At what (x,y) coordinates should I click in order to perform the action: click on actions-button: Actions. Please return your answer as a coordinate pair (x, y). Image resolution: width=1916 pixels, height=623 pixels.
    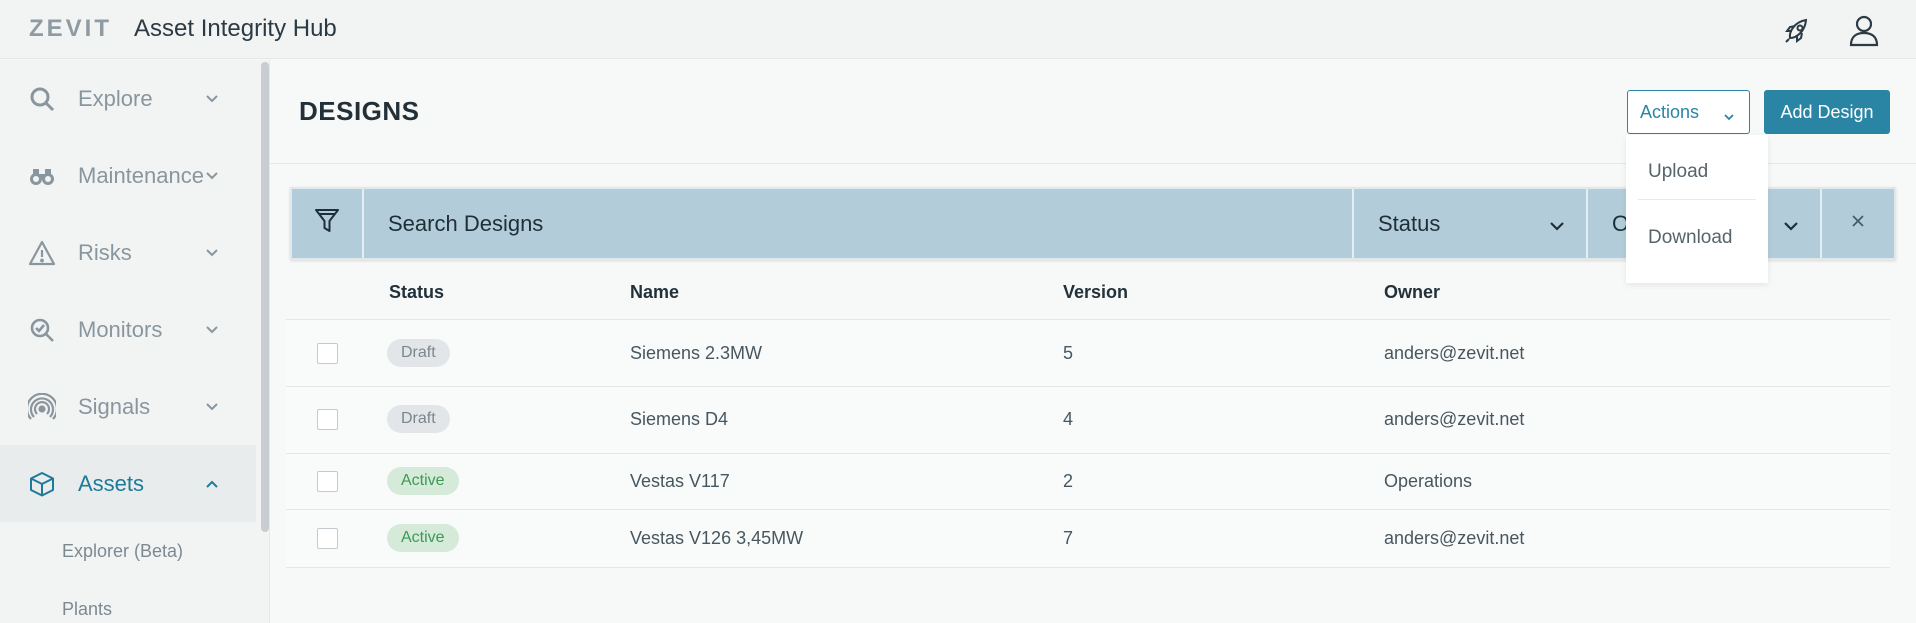
    Looking at the image, I should click on (1688, 112).